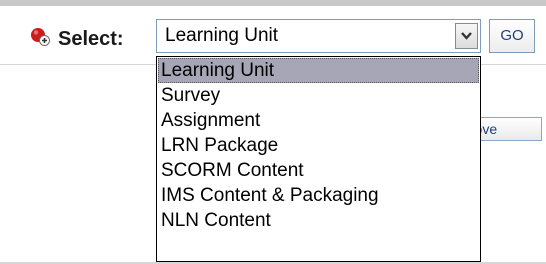 This screenshot has height=264, width=546. Describe the element at coordinates (512, 36) in the screenshot. I see `go-button: GO` at that location.